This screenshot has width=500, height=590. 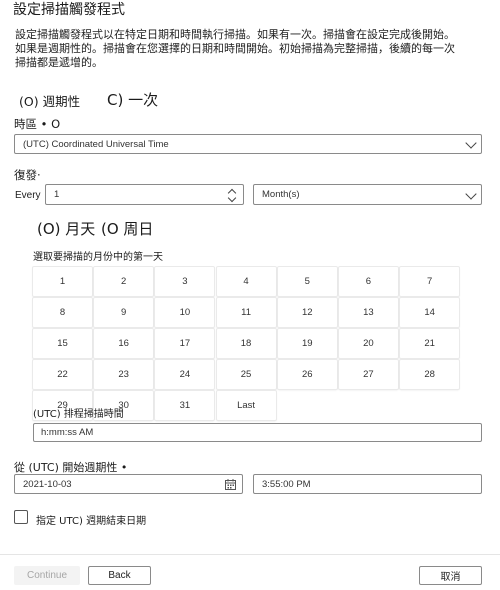 What do you see at coordinates (124, 374) in the screenshot?
I see `day-option-23: 23` at bounding box center [124, 374].